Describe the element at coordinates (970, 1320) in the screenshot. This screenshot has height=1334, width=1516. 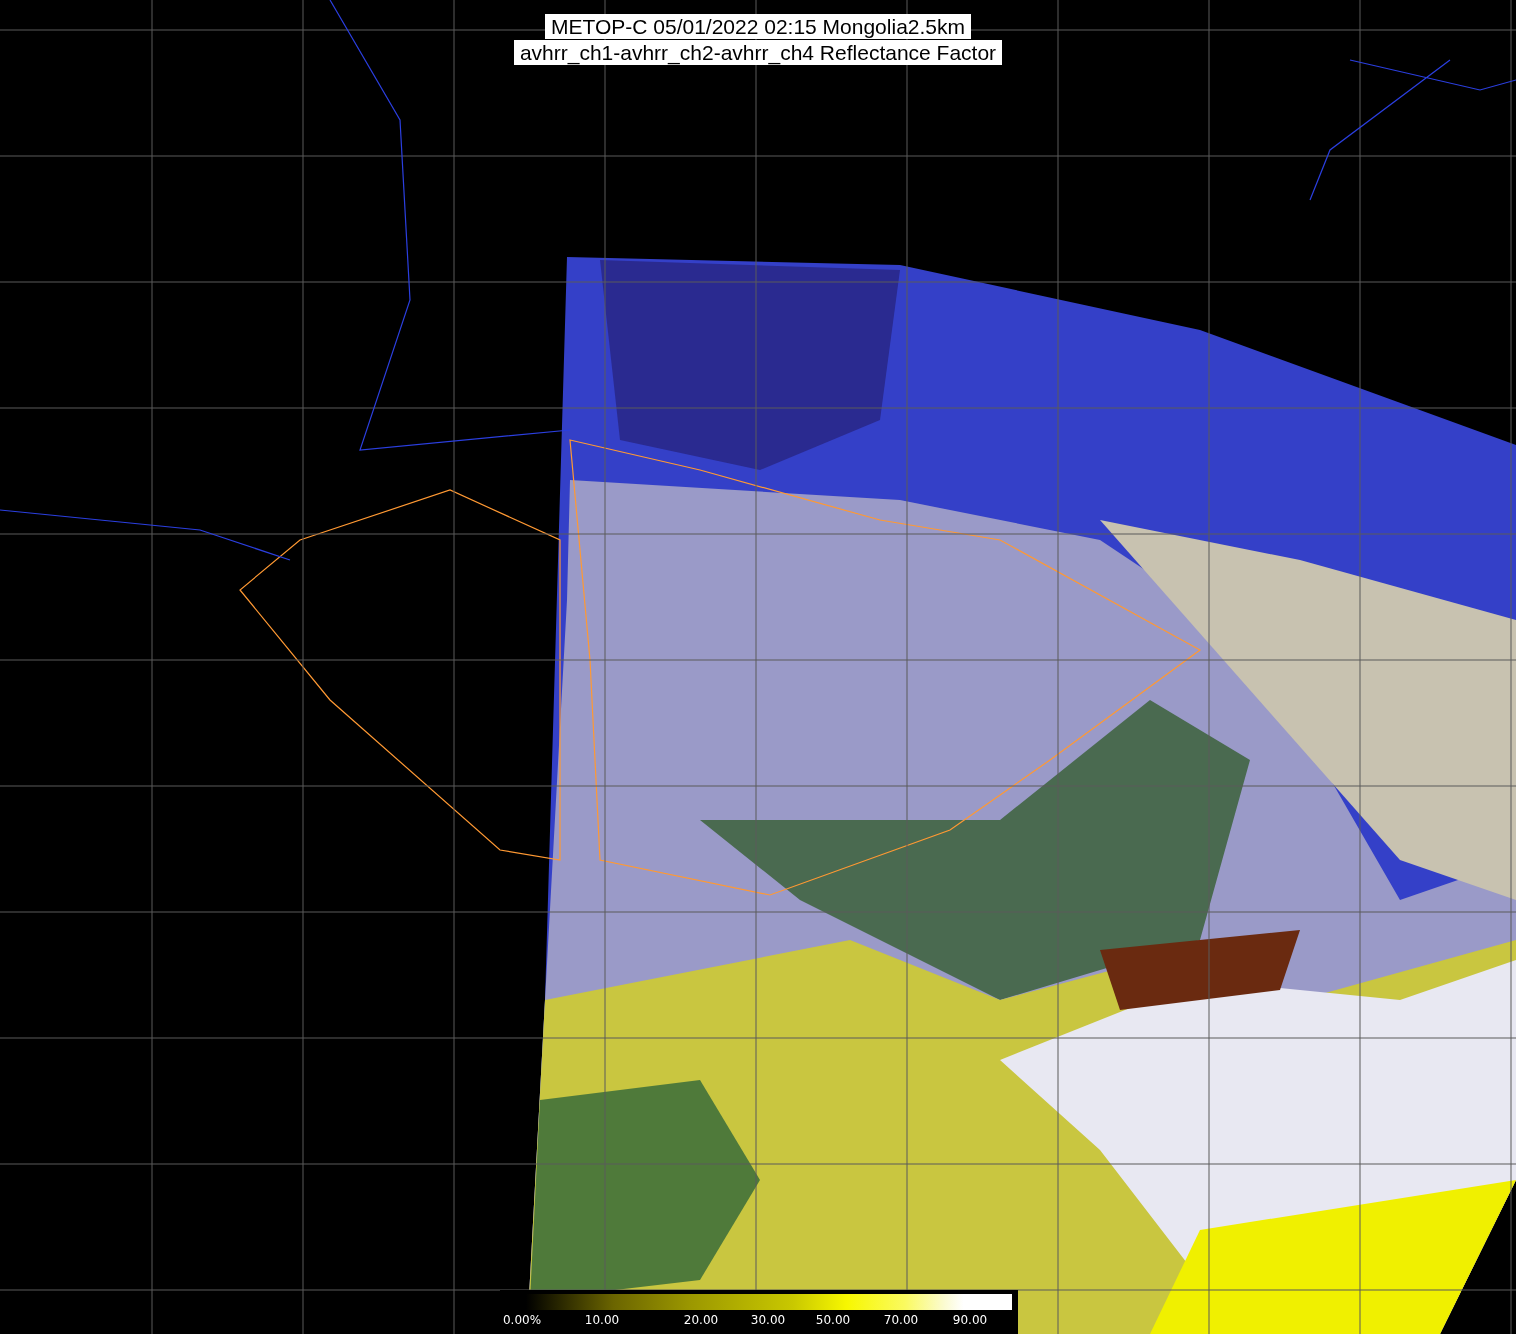
I see `tick-label: 90.00` at that location.